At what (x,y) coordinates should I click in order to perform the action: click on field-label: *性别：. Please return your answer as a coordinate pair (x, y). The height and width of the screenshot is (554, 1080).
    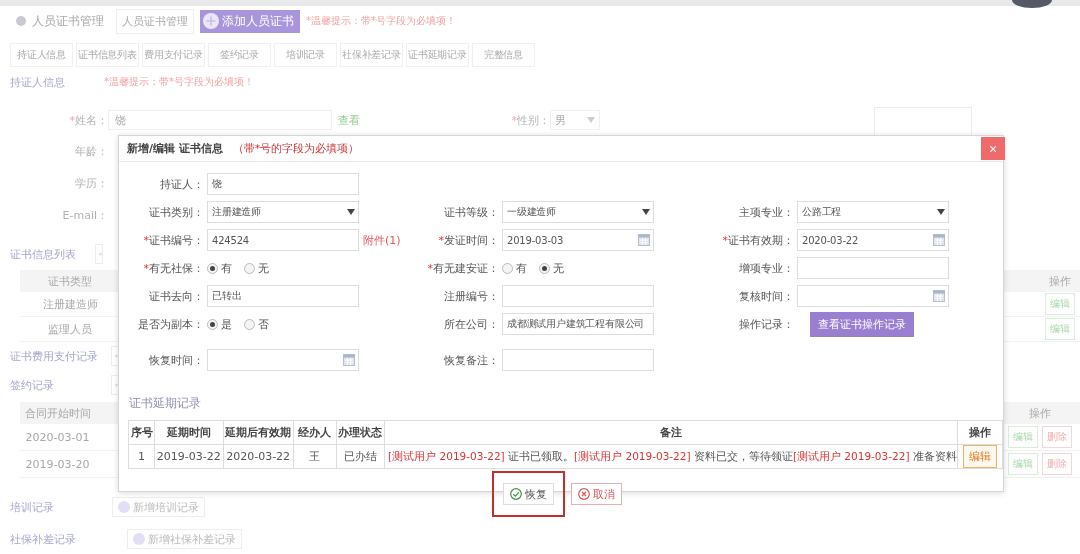
    Looking at the image, I should click on (530, 120).